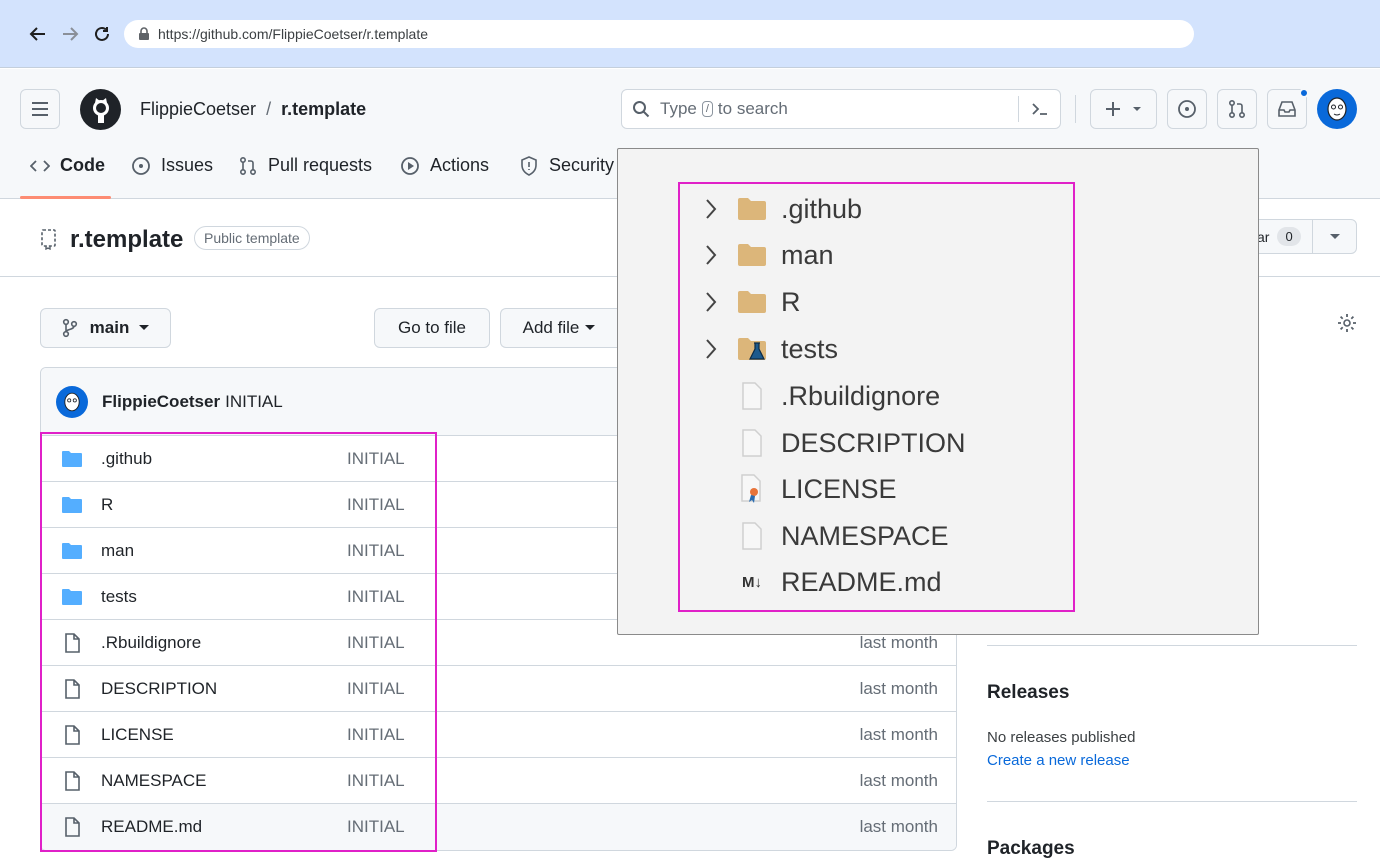 This screenshot has height=864, width=1380. I want to click on tree-item-label: man, so click(807, 254).